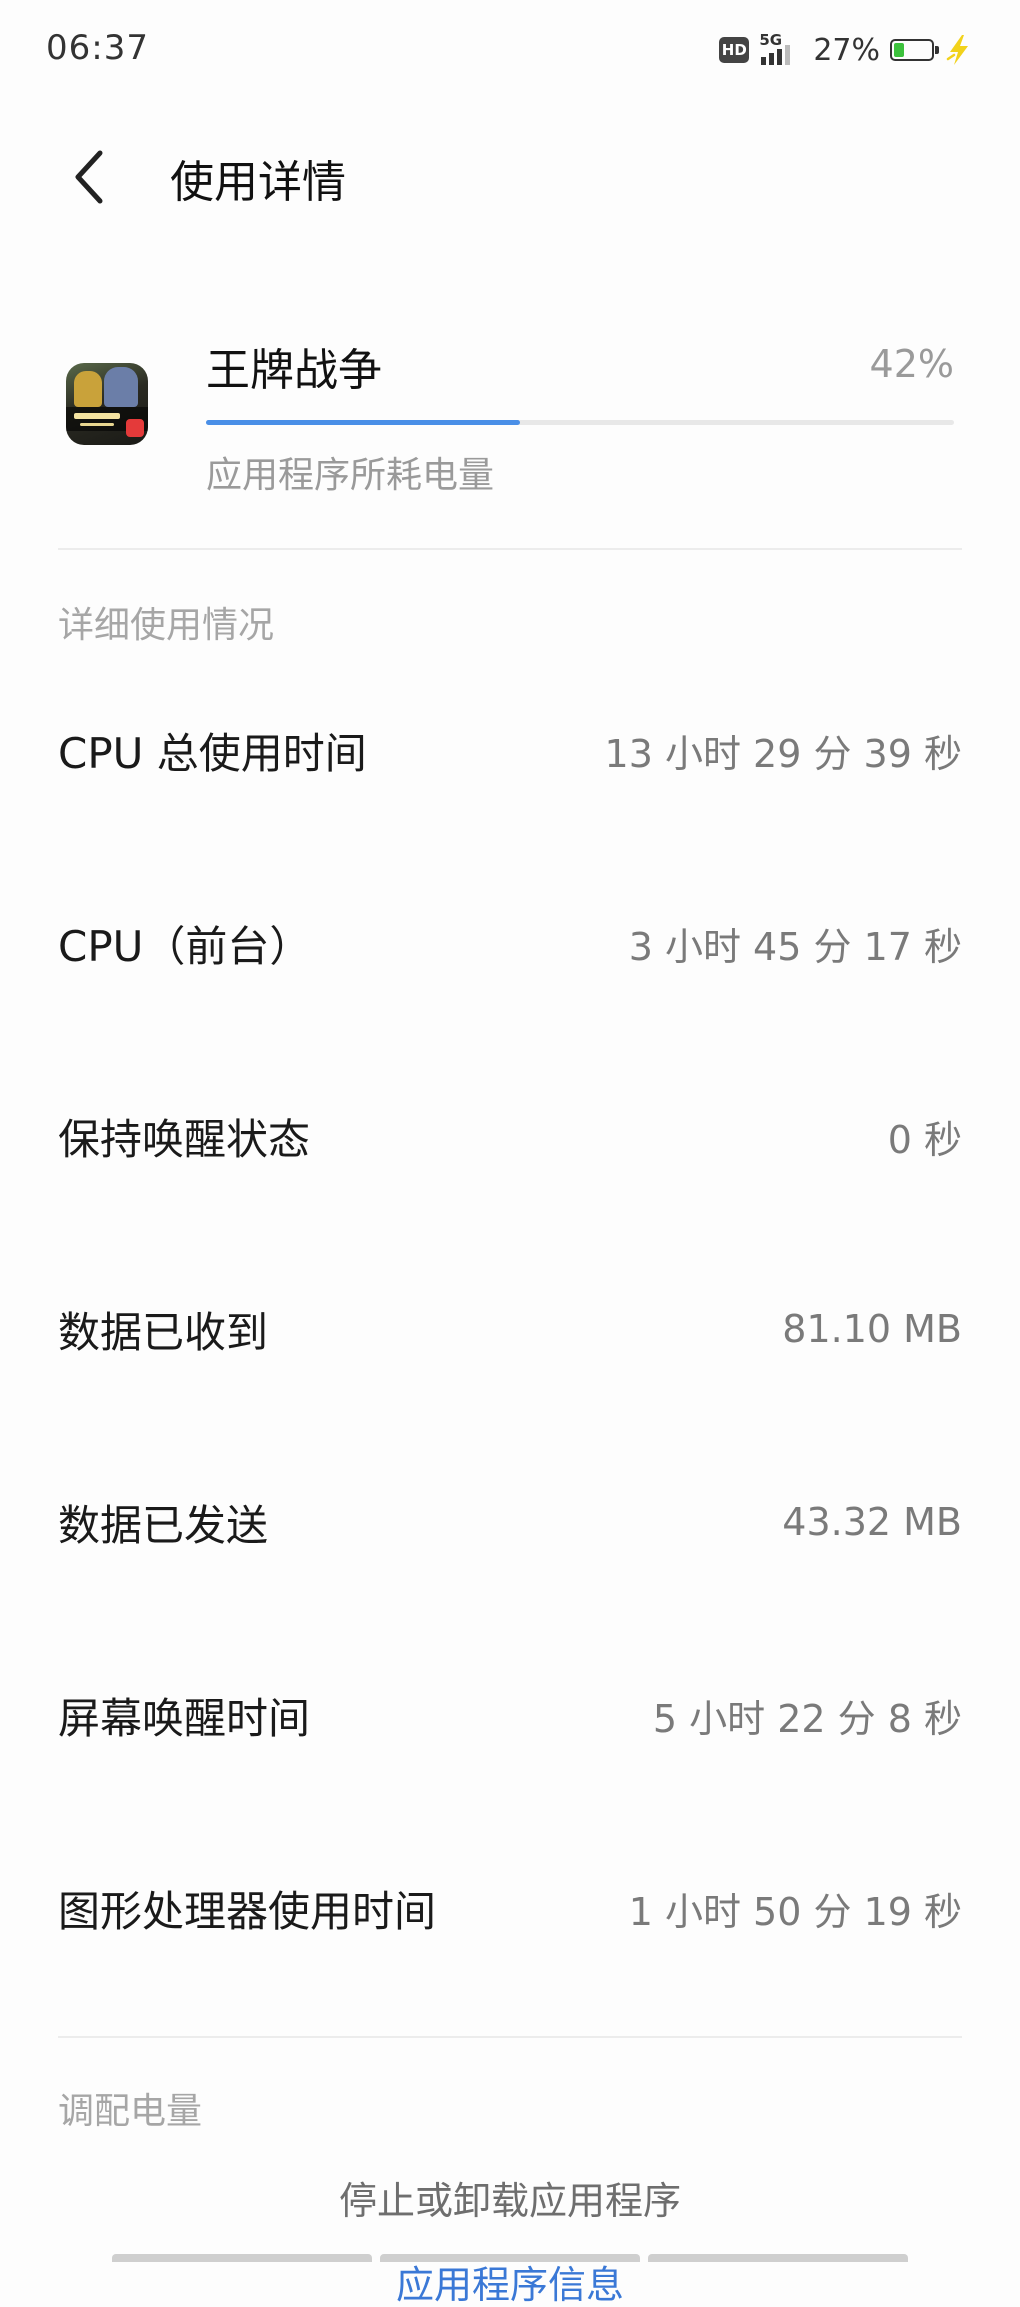  I want to click on row-label: 屏幕唤醒时间, so click(184, 1718).